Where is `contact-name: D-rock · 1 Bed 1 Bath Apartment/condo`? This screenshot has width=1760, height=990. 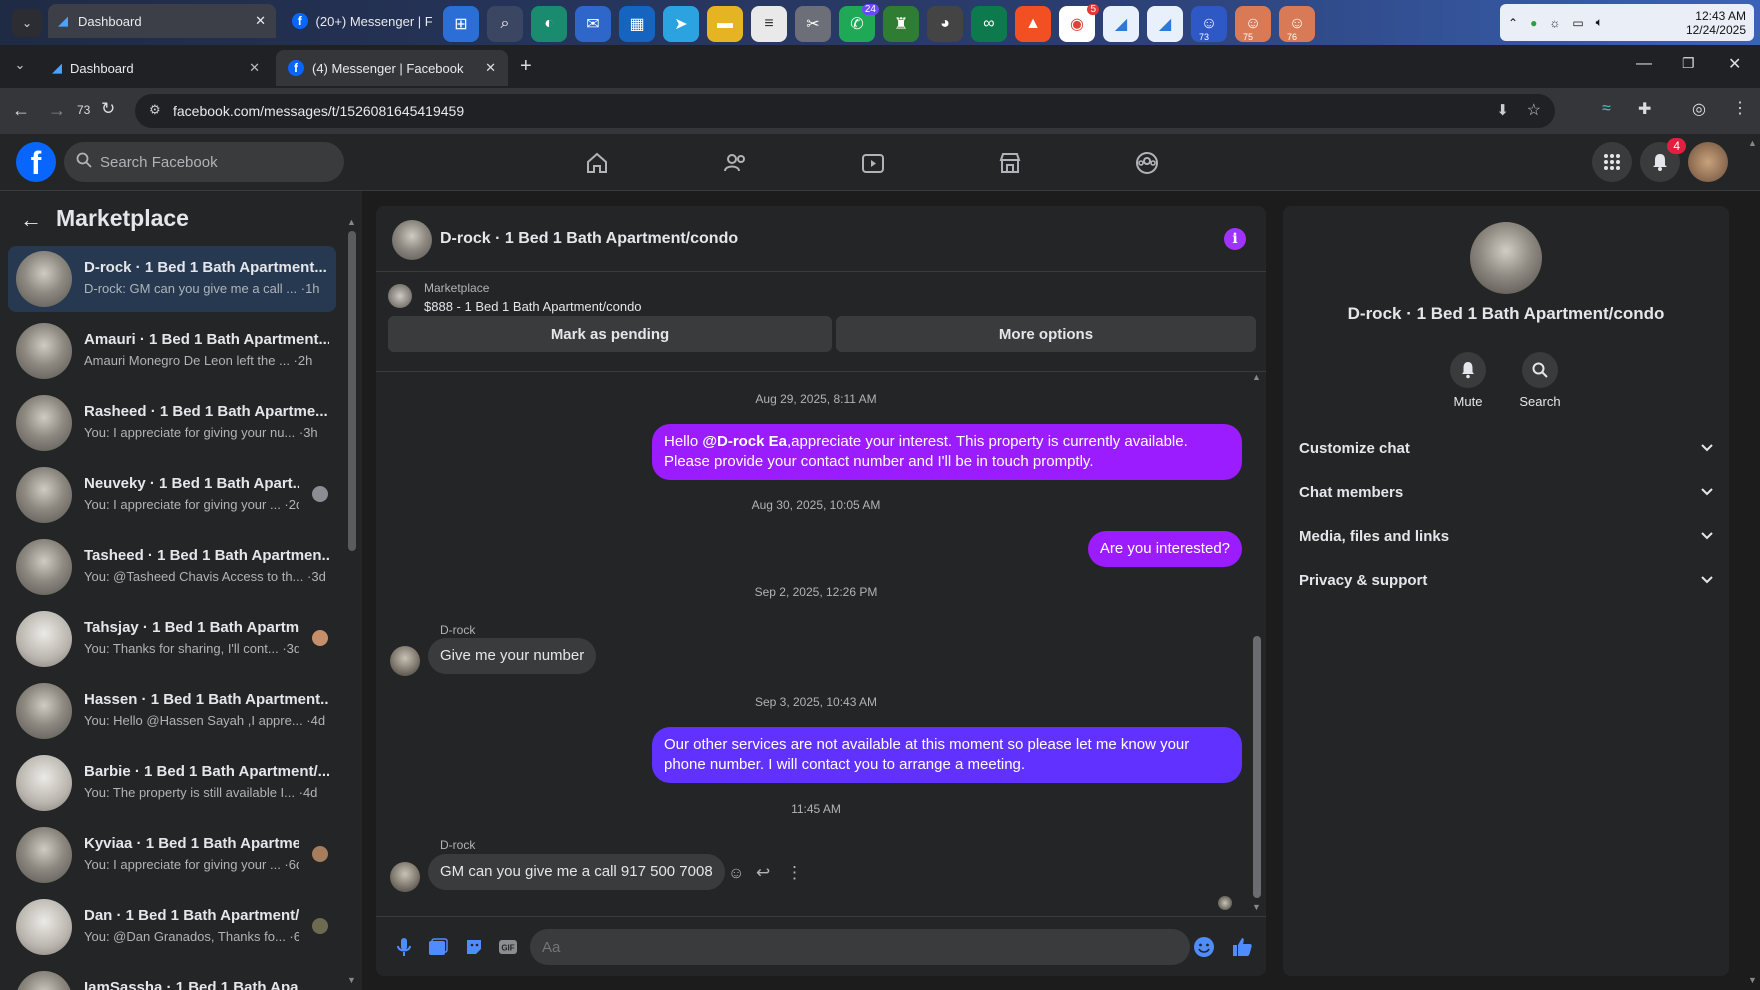 contact-name: D-rock · 1 Bed 1 Bath Apartment/condo is located at coordinates (1506, 314).